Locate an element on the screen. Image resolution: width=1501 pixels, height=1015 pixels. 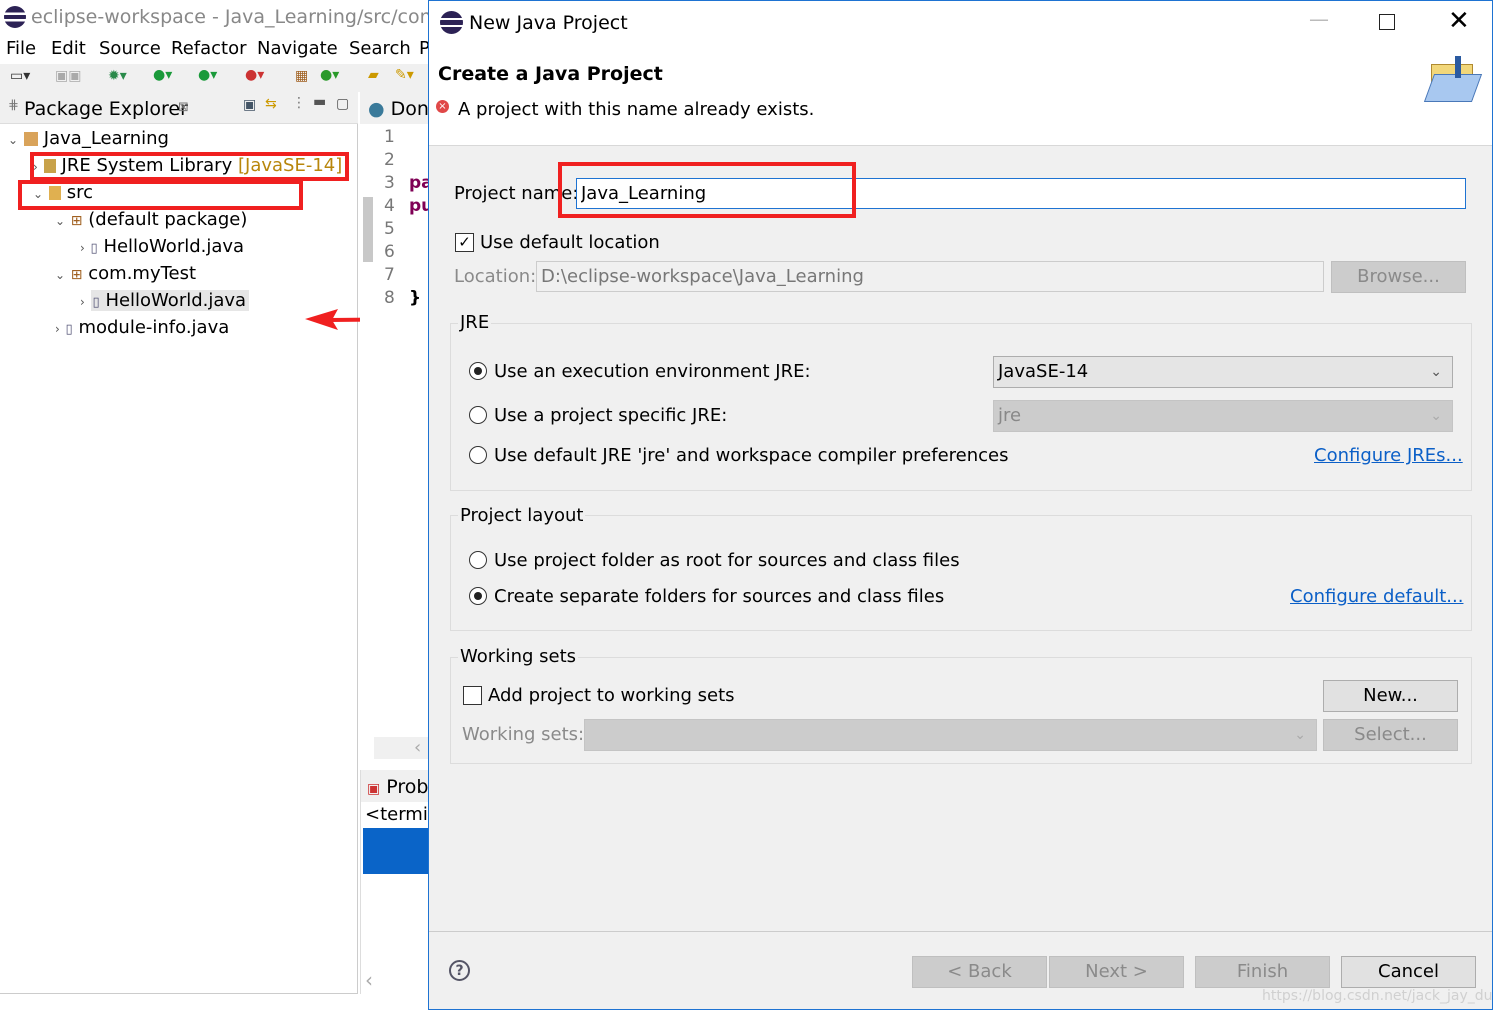
finish-button: Finish is located at coordinates (1262, 972).